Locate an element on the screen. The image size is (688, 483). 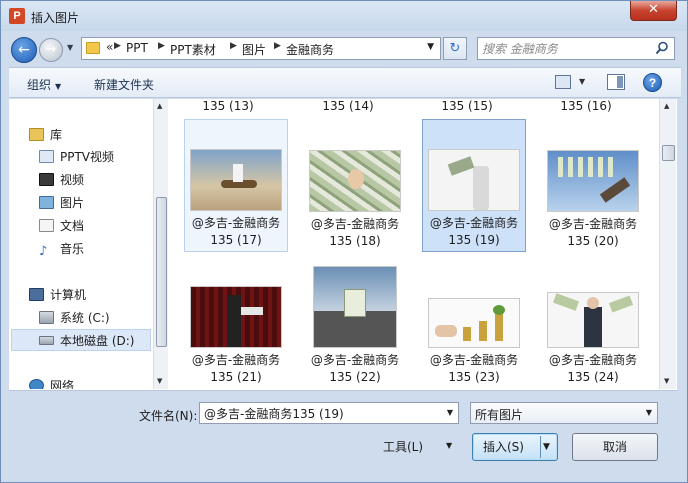
library-icon is located at coordinates (36, 134).